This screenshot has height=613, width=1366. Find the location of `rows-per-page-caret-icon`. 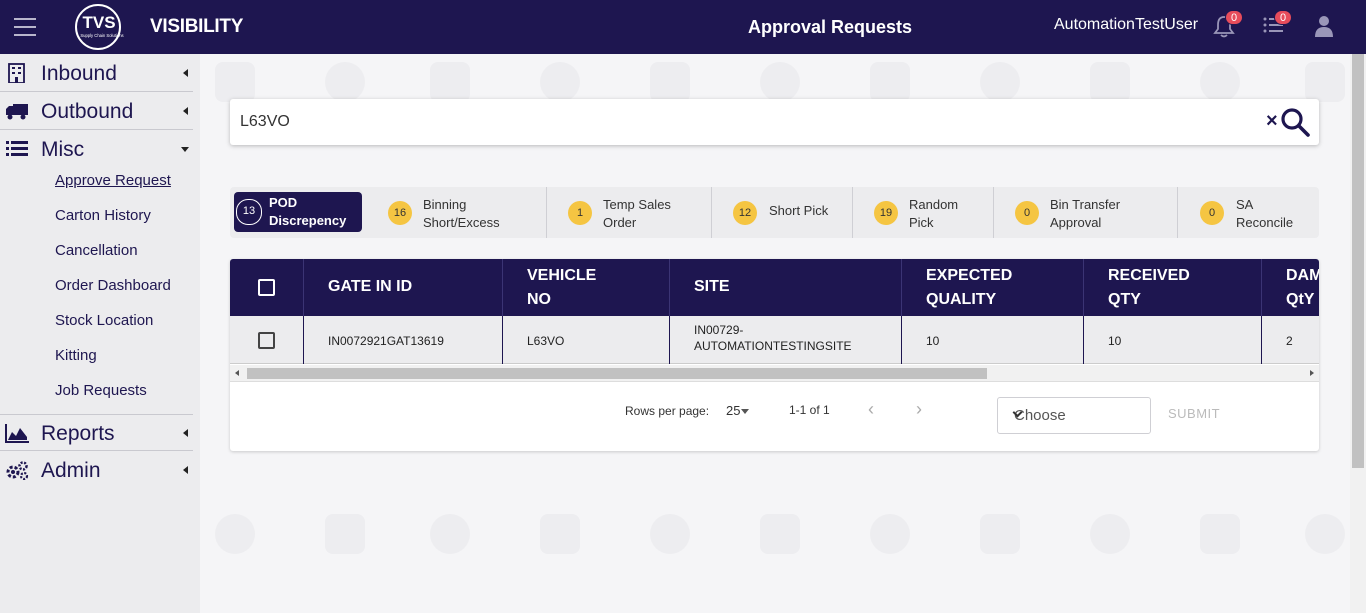

rows-per-page-caret-icon is located at coordinates (745, 411).